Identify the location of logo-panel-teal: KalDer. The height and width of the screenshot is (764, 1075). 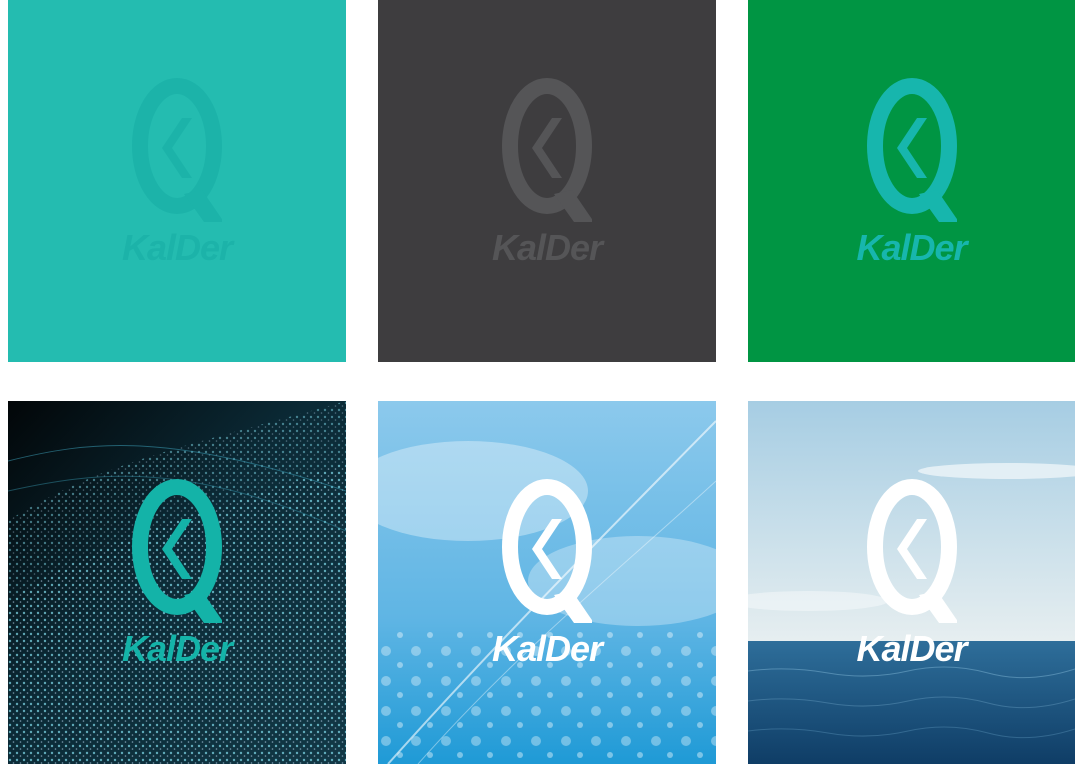
(177, 181).